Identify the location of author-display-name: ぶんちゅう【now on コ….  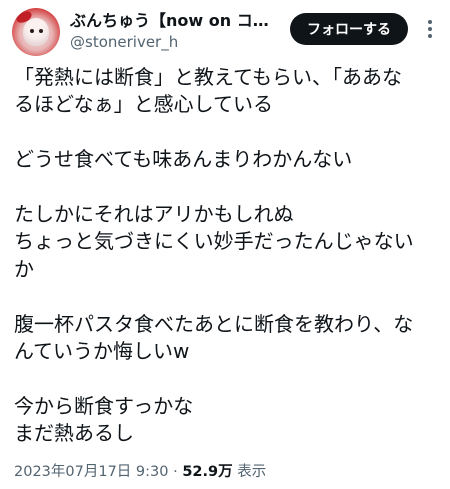
(175, 21).